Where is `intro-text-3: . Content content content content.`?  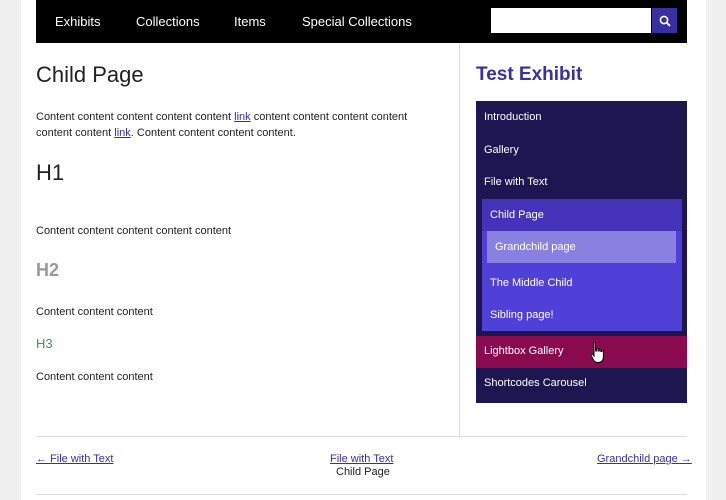
intro-text-3: . Content content content content. is located at coordinates (213, 133).